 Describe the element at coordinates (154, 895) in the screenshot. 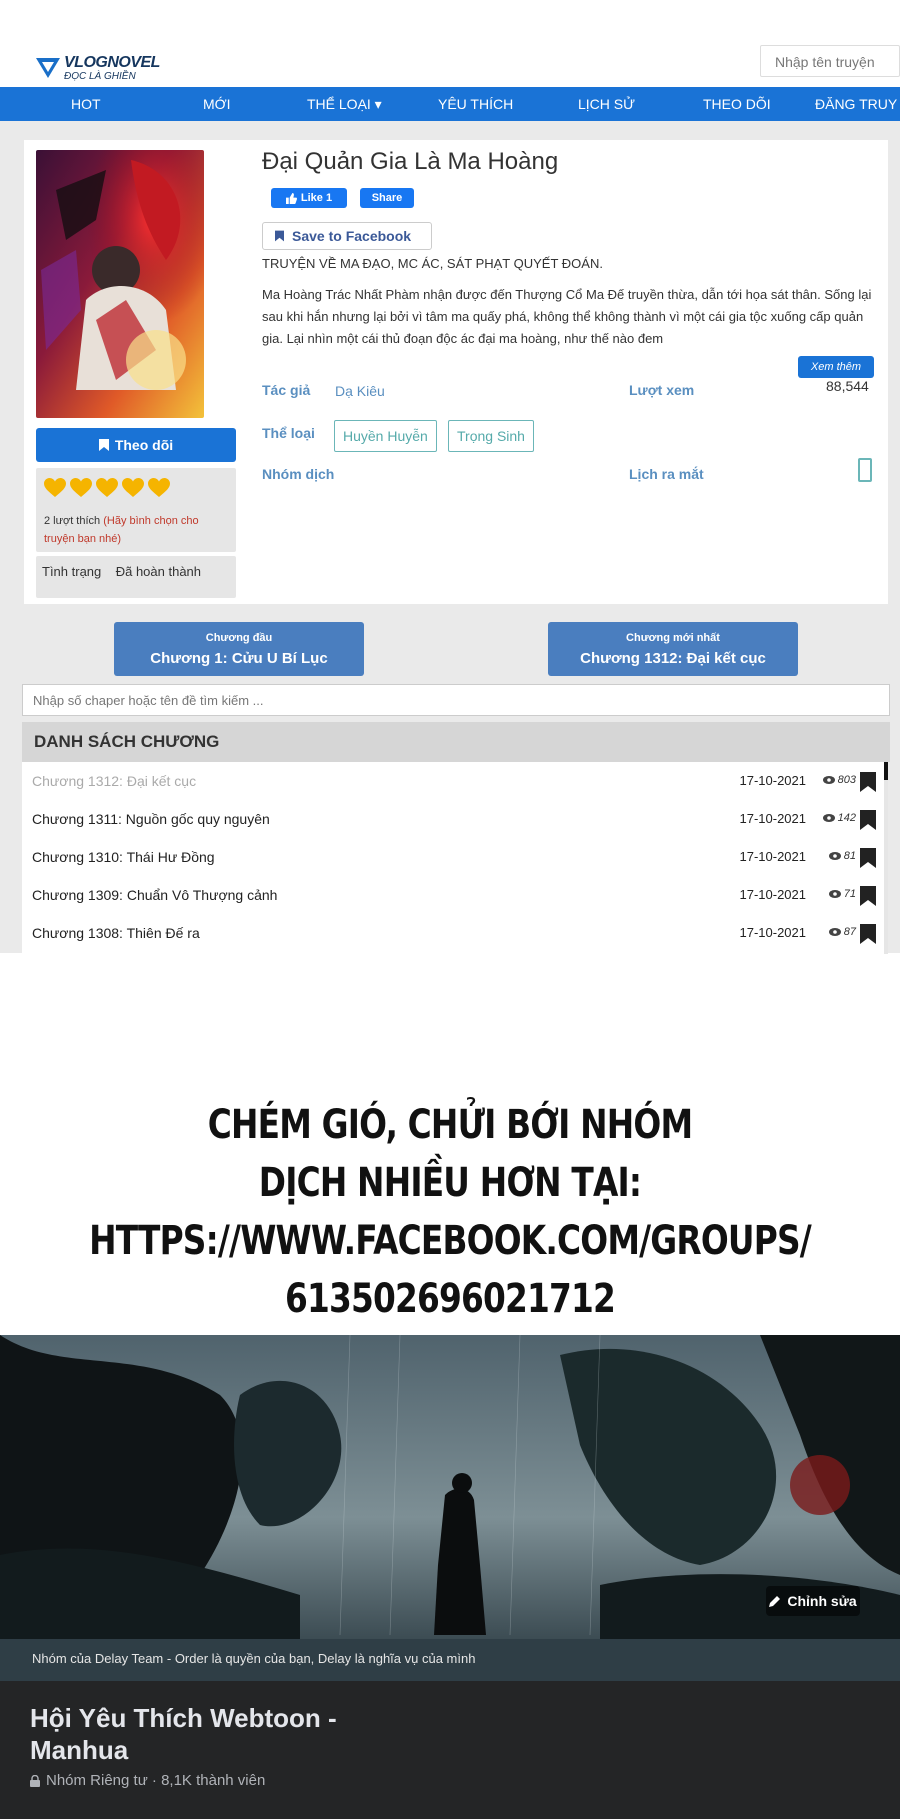

I see `chapter-name: Chương 1309: Chuẩn Vô Thượng cảnh` at that location.